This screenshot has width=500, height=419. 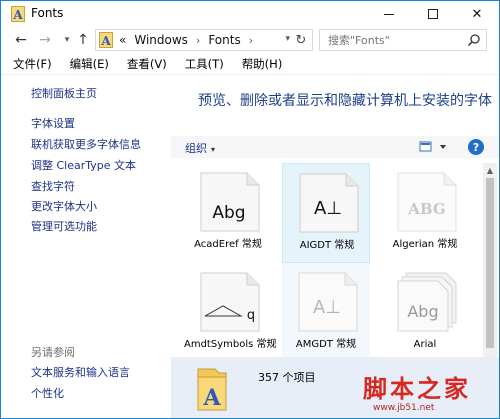 What do you see at coordinates (390, 40) in the screenshot?
I see `search-input` at bounding box center [390, 40].